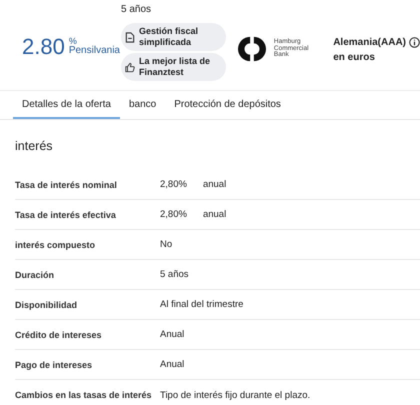 The height and width of the screenshot is (405, 420). Describe the element at coordinates (166, 244) in the screenshot. I see `row-value: No` at that location.